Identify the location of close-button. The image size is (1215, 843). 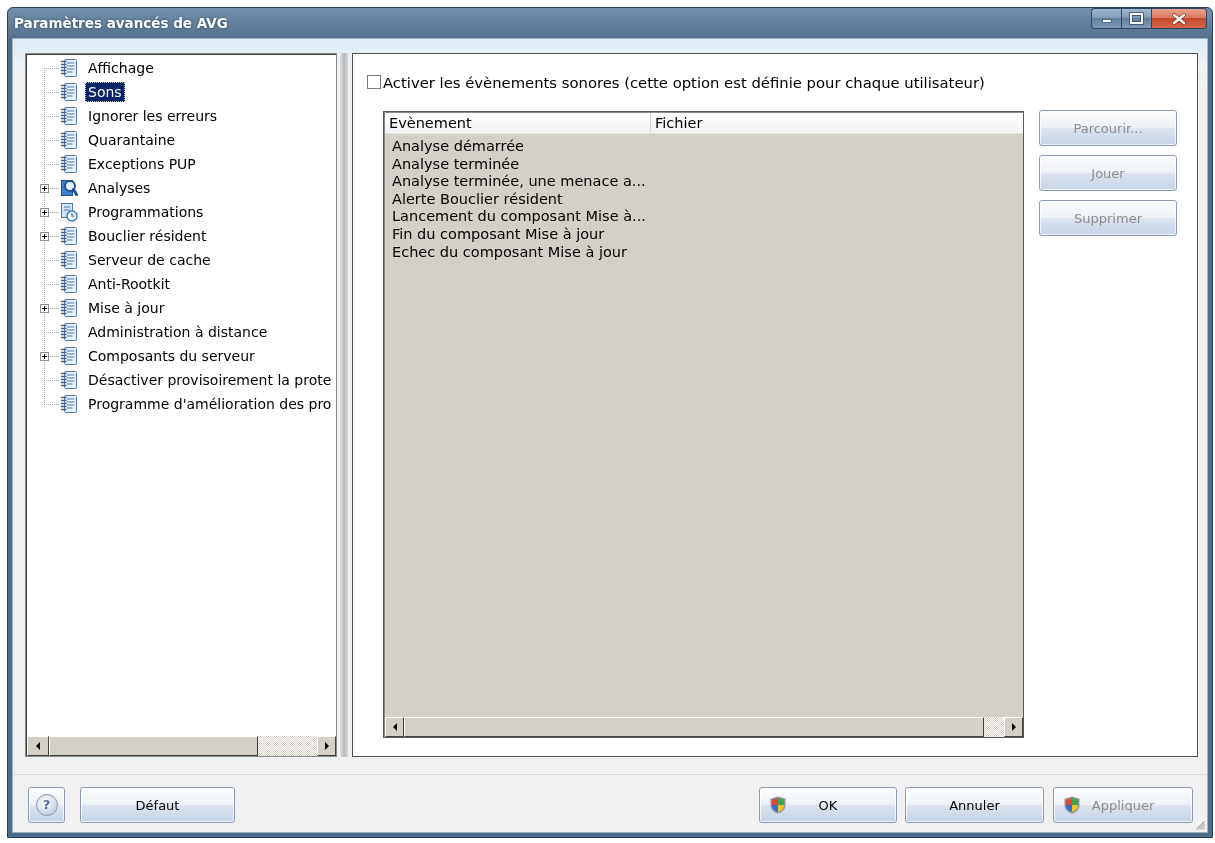
(1179, 18).